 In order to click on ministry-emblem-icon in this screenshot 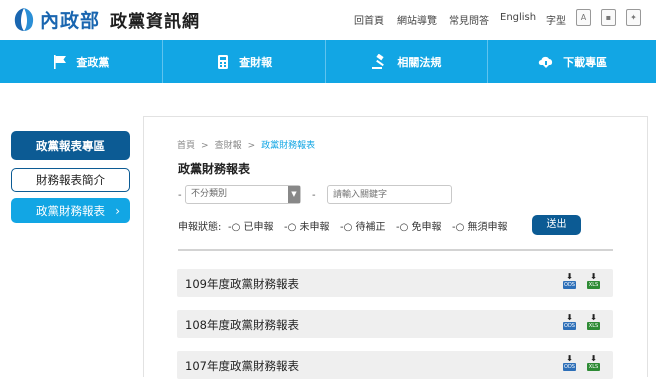, I will do `click(24, 19)`.